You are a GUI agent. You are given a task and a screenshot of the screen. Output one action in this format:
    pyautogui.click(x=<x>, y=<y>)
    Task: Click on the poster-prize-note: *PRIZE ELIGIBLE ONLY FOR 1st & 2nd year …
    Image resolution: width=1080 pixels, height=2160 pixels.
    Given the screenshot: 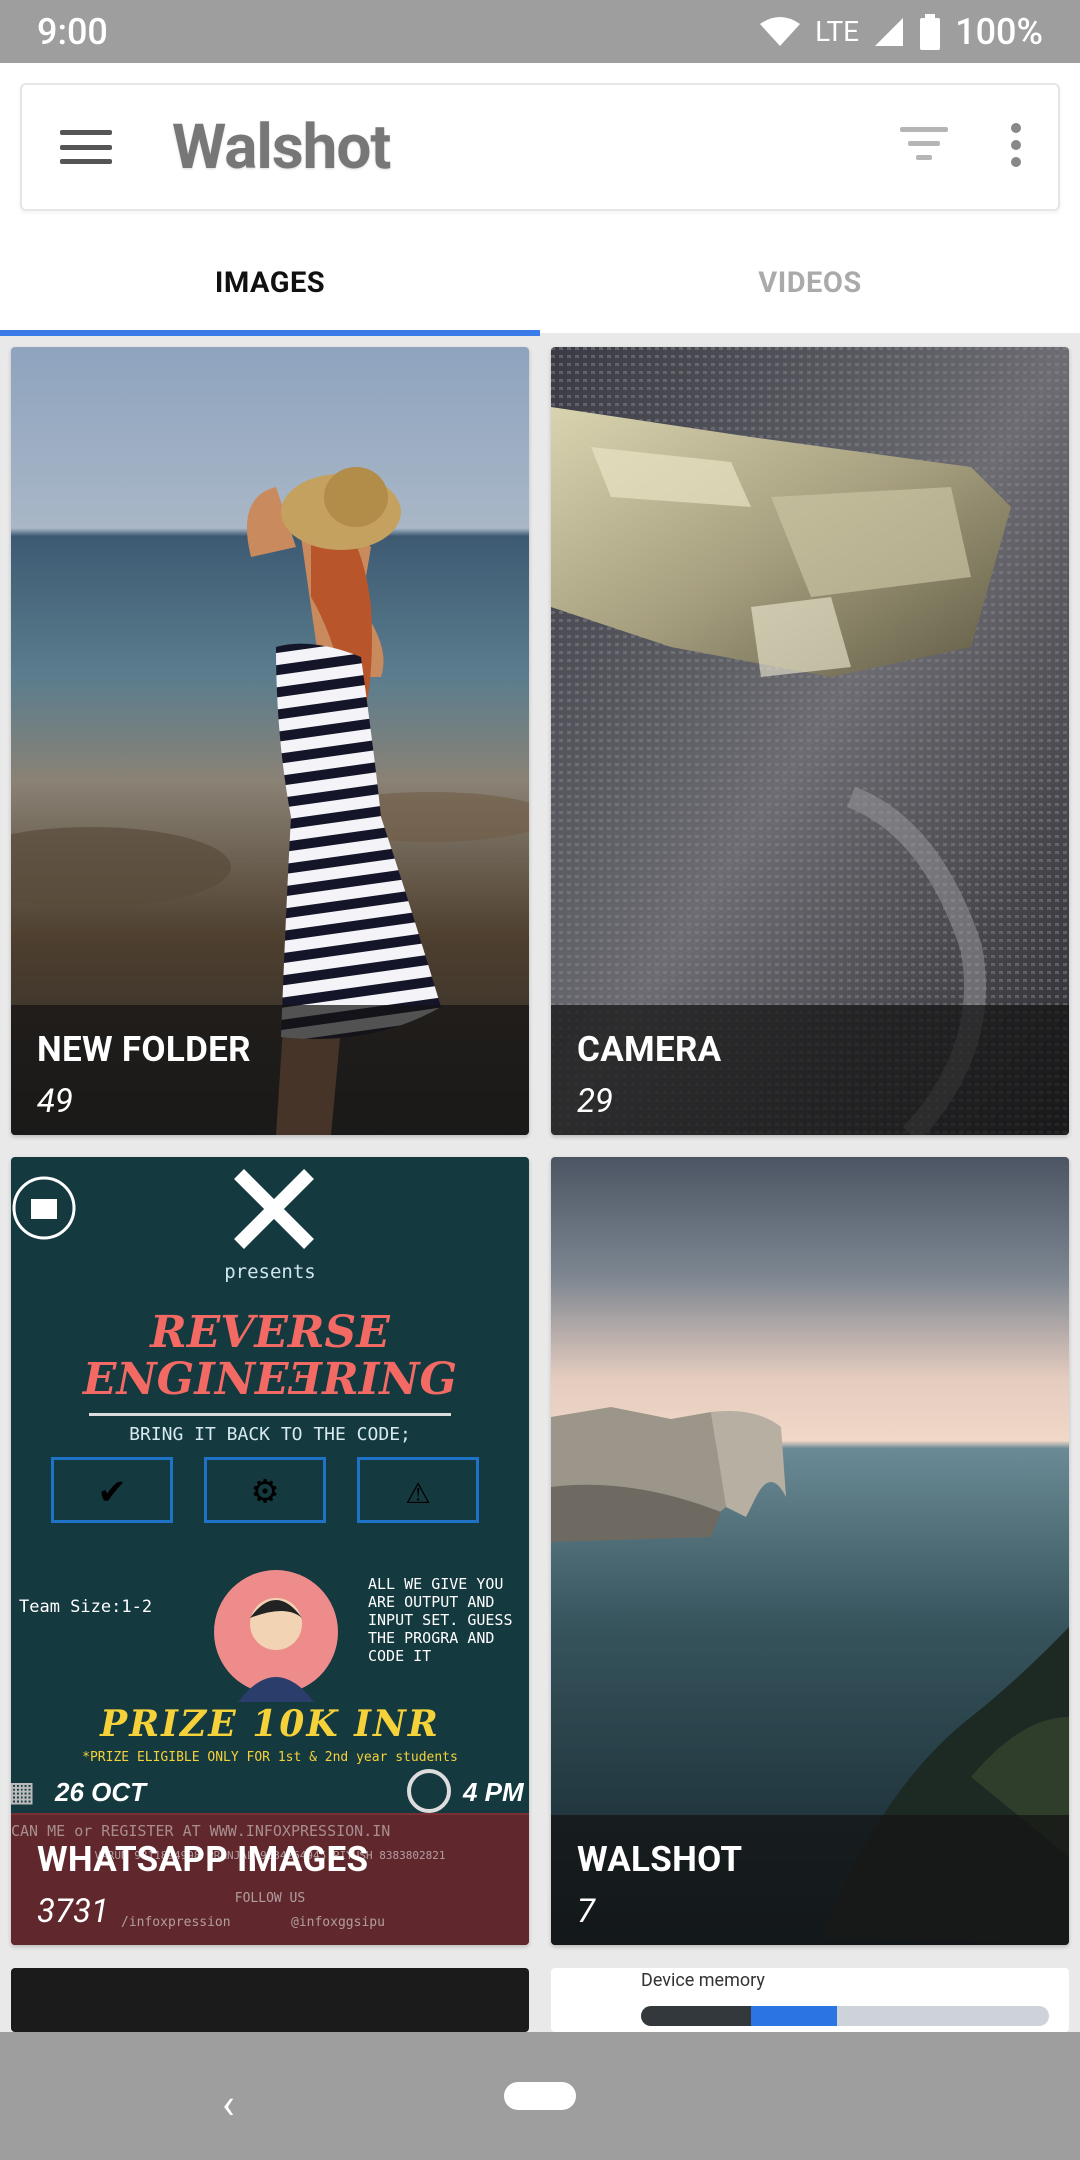 What is the action you would take?
    pyautogui.click(x=270, y=1757)
    